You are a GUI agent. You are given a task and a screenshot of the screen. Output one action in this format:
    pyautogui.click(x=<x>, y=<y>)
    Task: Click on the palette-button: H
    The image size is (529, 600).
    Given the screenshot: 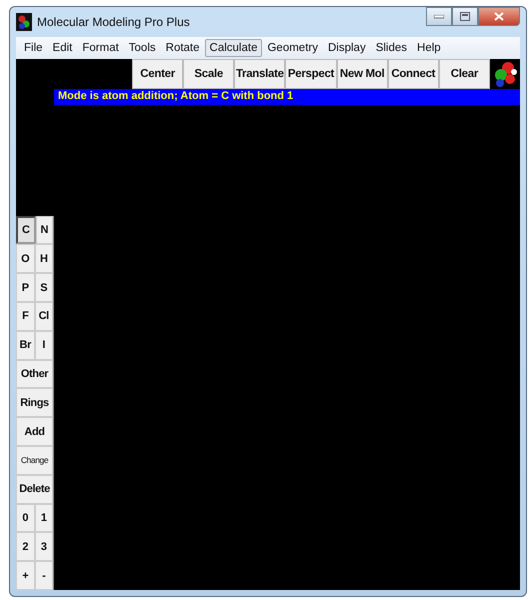 What is the action you would take?
    pyautogui.click(x=43, y=259)
    